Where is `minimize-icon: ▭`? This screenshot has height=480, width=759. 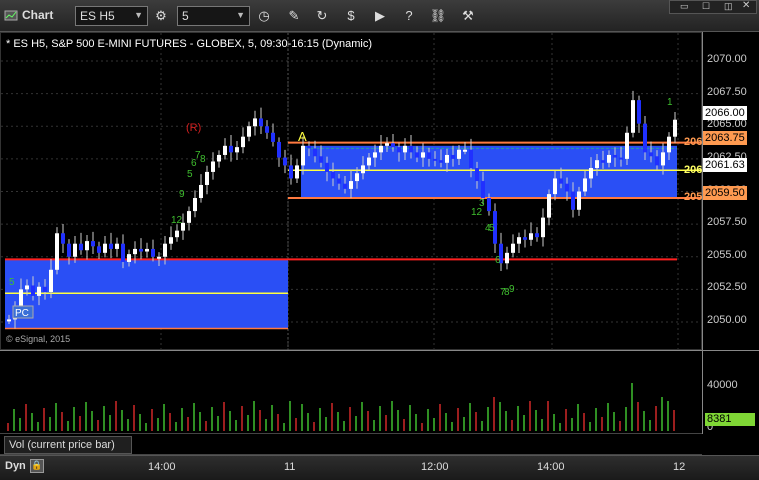 minimize-icon: ▭ is located at coordinates (684, 6).